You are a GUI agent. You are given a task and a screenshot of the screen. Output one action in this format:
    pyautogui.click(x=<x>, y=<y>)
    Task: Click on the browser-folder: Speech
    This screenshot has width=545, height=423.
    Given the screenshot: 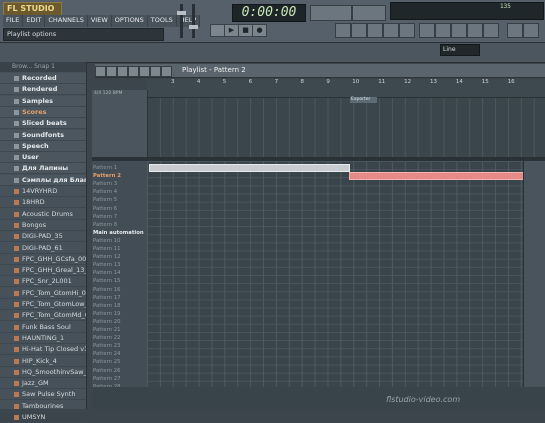 What is the action you would take?
    pyautogui.click(x=43, y=146)
    